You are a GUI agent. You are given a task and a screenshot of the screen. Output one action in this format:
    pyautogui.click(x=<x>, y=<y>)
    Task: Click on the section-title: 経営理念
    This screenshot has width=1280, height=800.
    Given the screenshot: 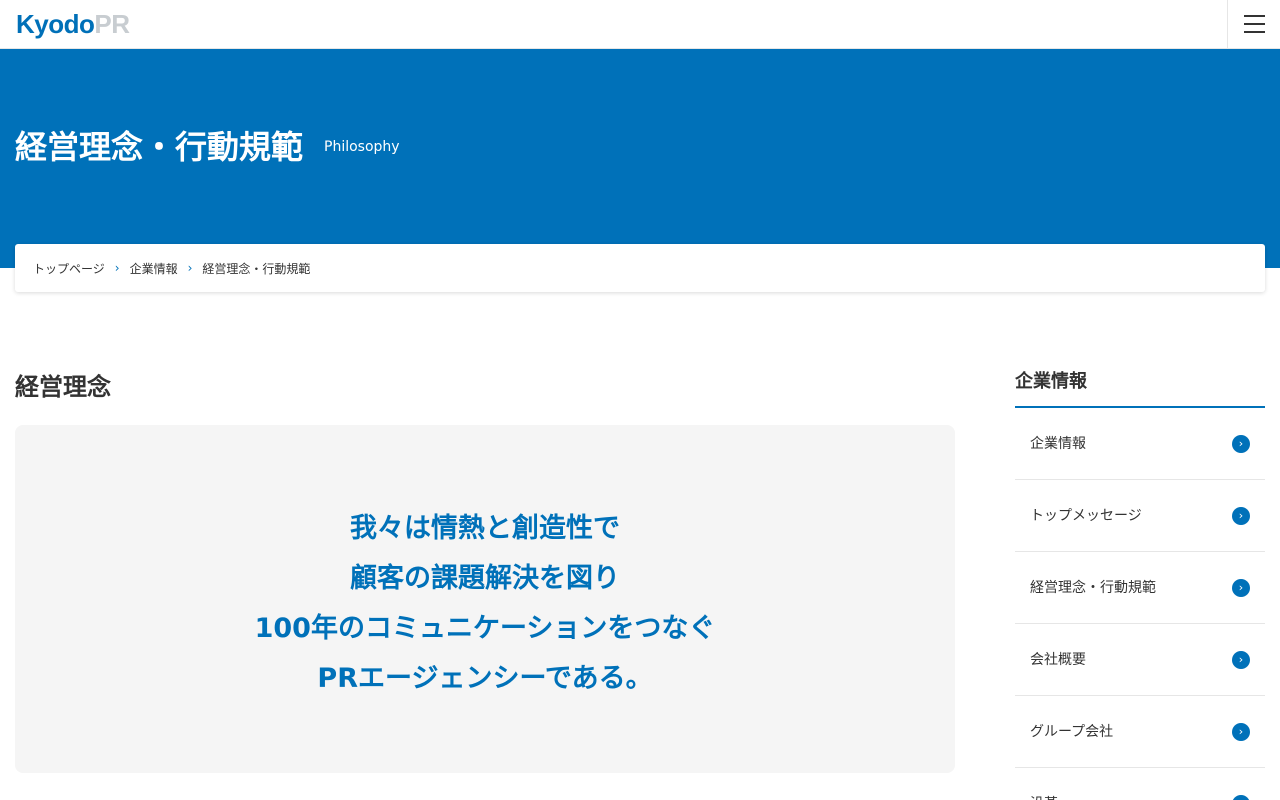 What is the action you would take?
    pyautogui.click(x=63, y=387)
    